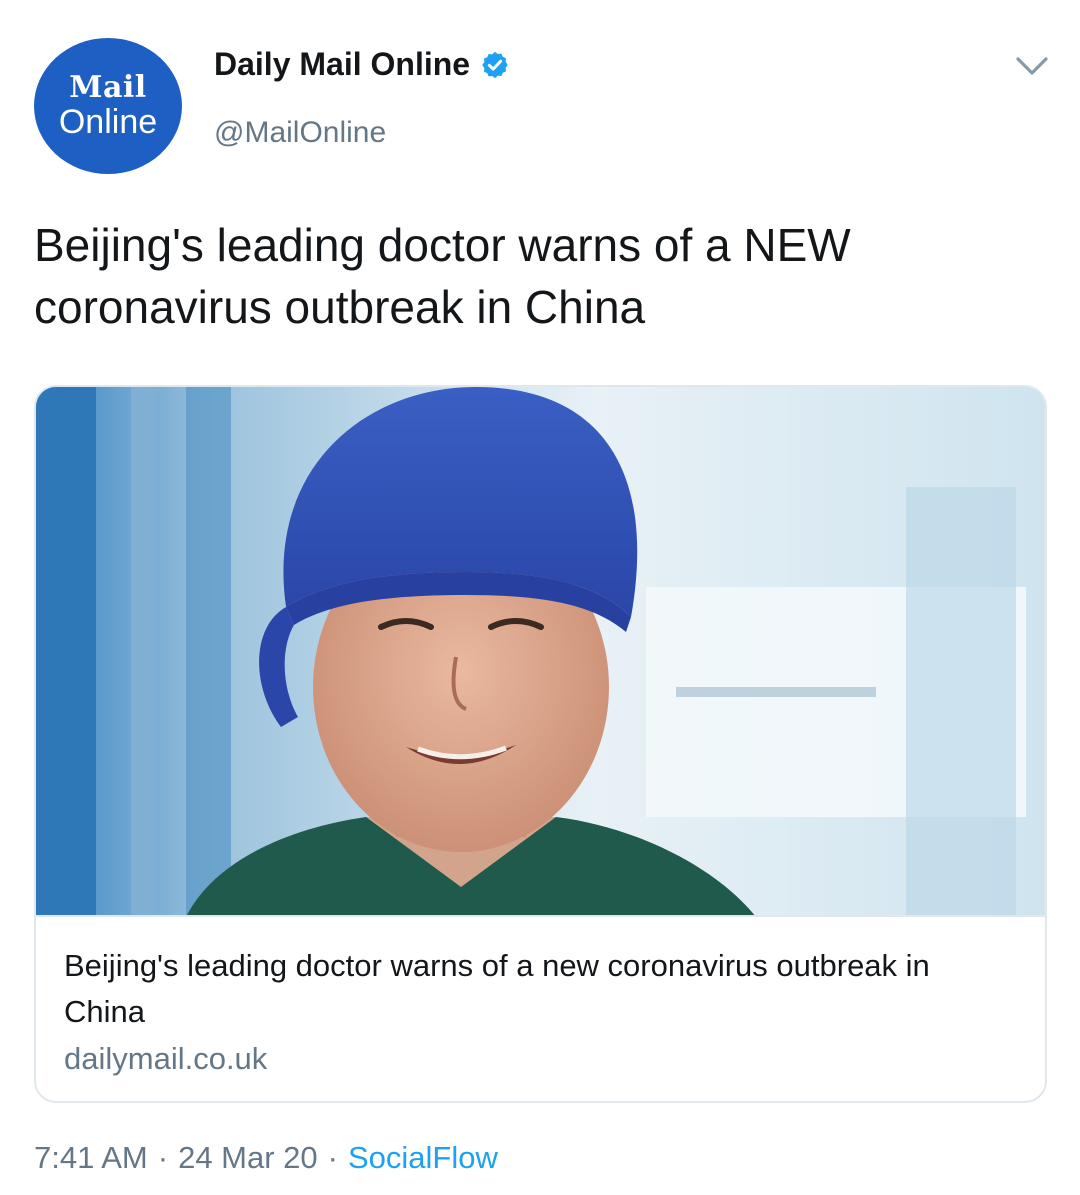 The width and height of the screenshot is (1080, 1195). I want to click on author-handle: @MailOnline, so click(300, 133).